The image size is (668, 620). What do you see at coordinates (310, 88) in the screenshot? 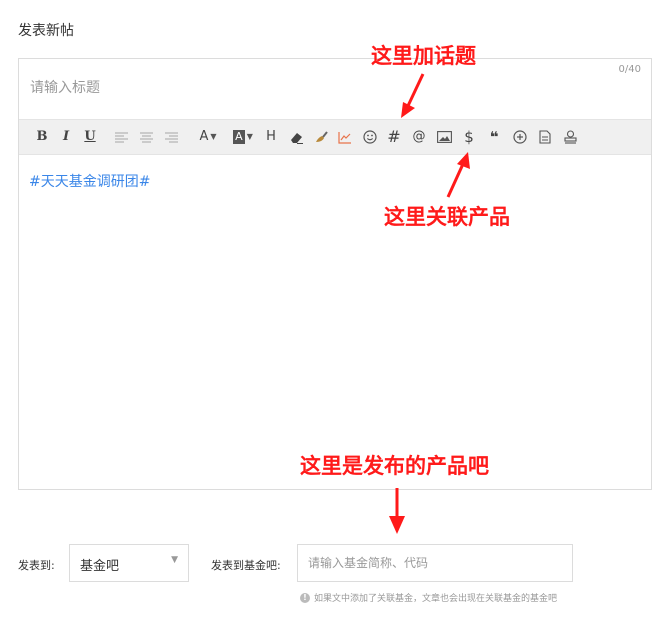
I see `title-input` at bounding box center [310, 88].